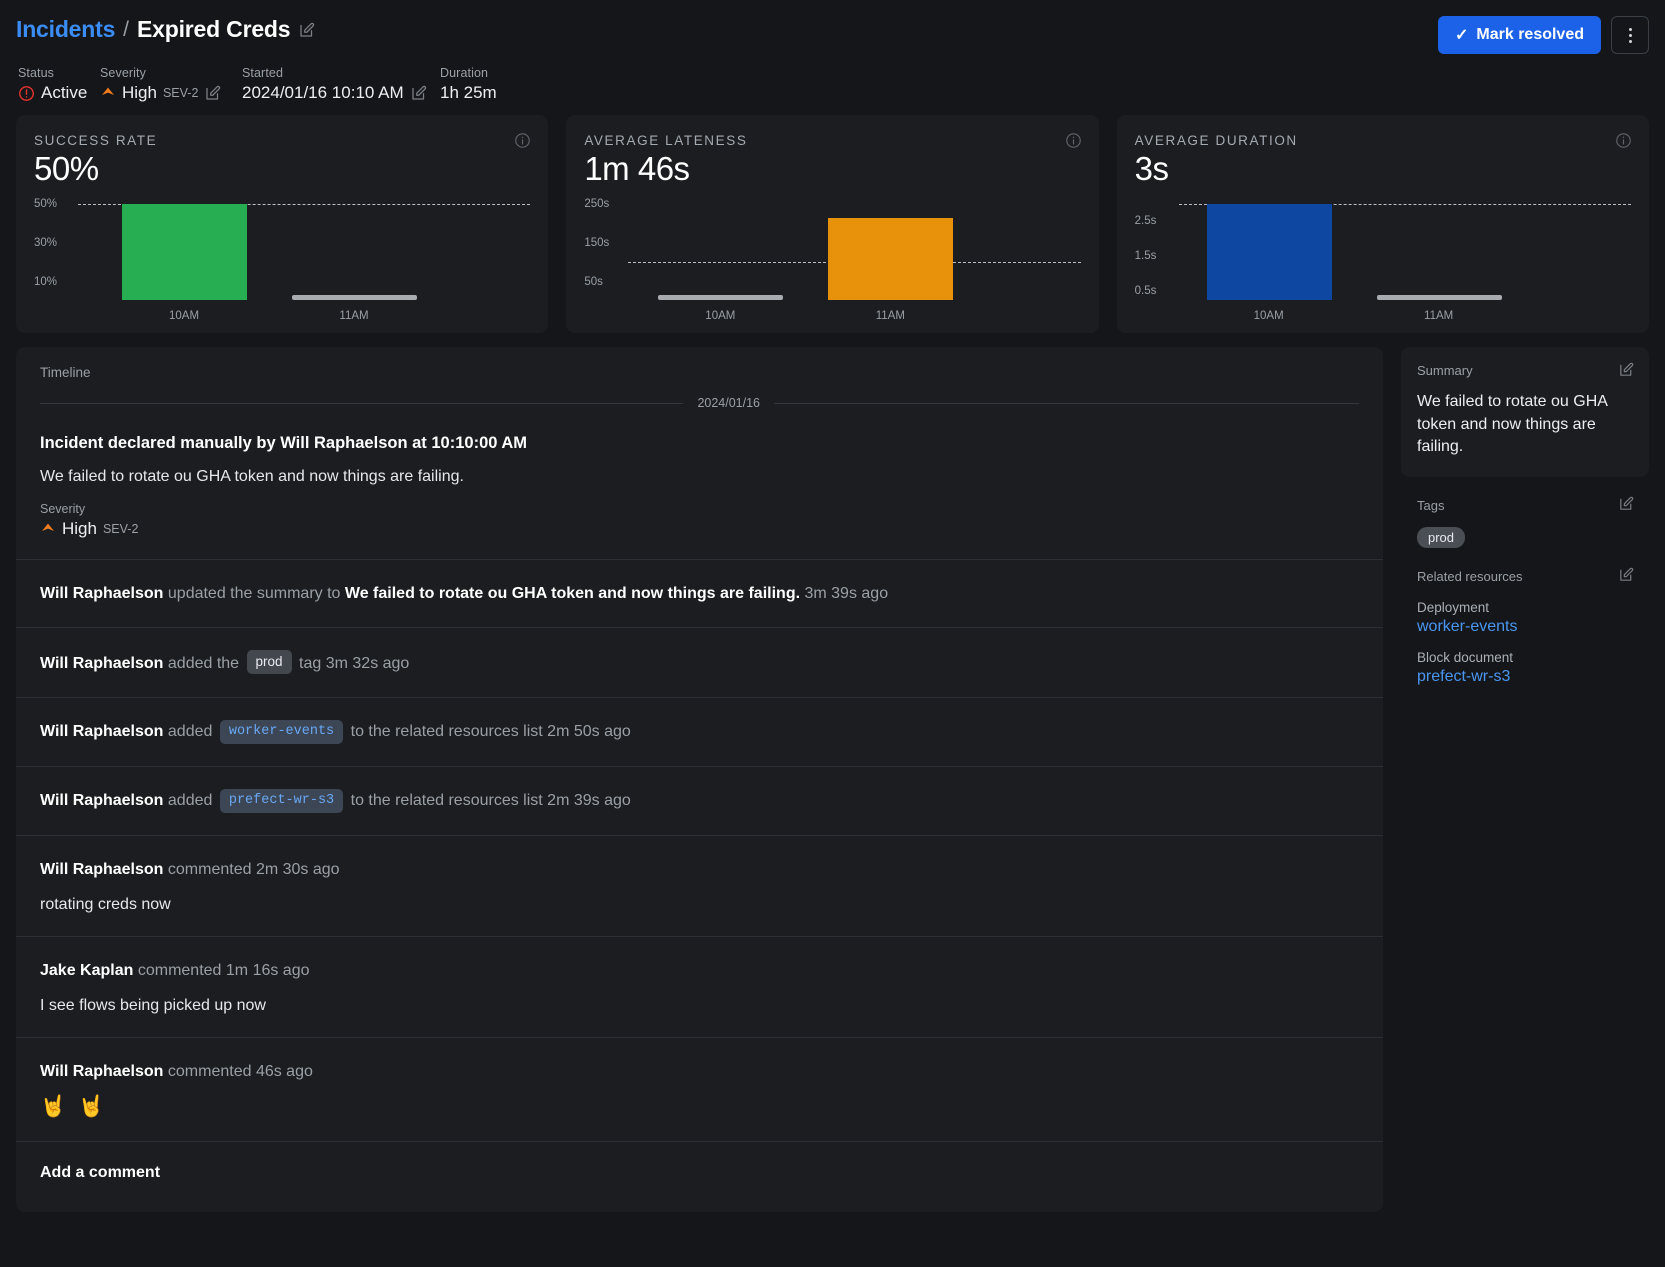 The height and width of the screenshot is (1267, 1665). What do you see at coordinates (341, 93) in the screenshot?
I see `started-value-row: 2024/01/16 10:10 AM` at bounding box center [341, 93].